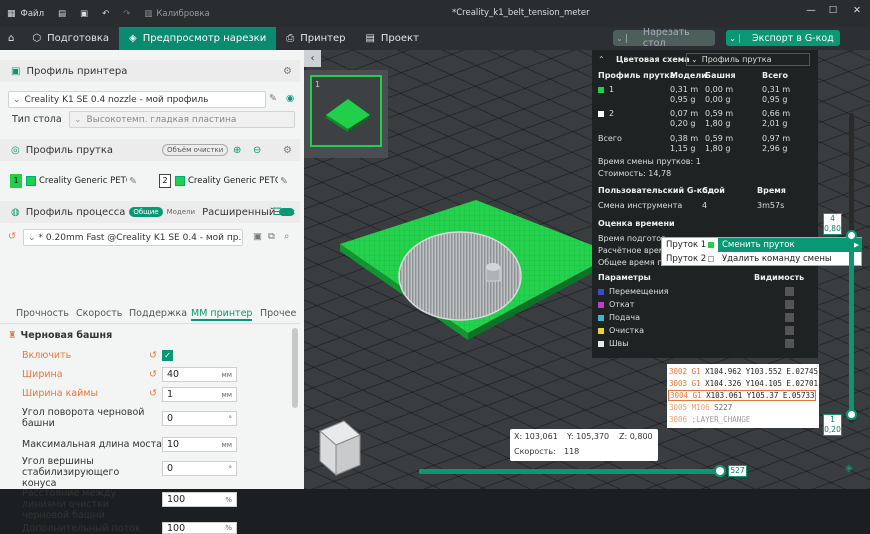 This screenshot has width=870, height=534. I want to click on gcode-command: ;LAYER_CHANGE, so click(721, 419).